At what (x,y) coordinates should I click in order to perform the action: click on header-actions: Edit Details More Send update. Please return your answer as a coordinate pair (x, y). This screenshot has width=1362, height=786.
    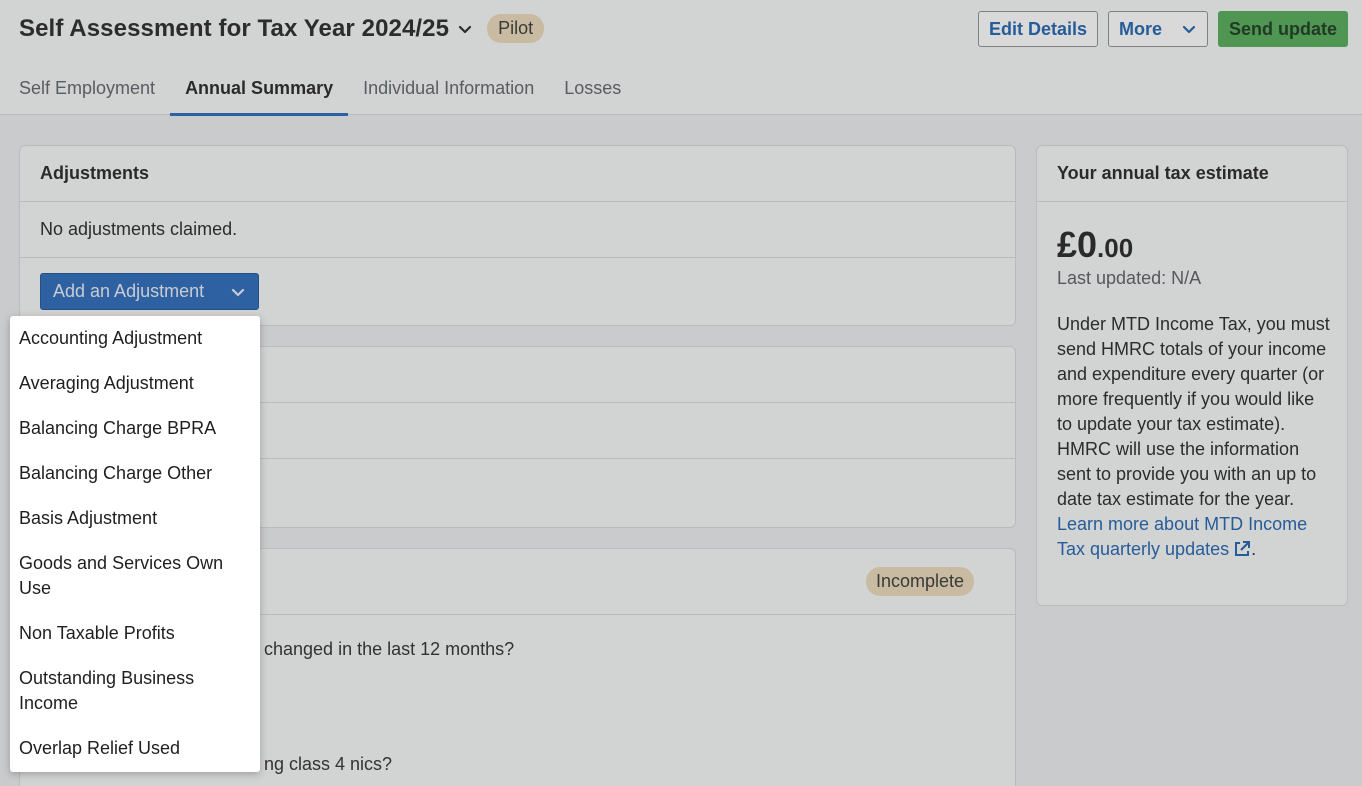
    Looking at the image, I should click on (1162, 29).